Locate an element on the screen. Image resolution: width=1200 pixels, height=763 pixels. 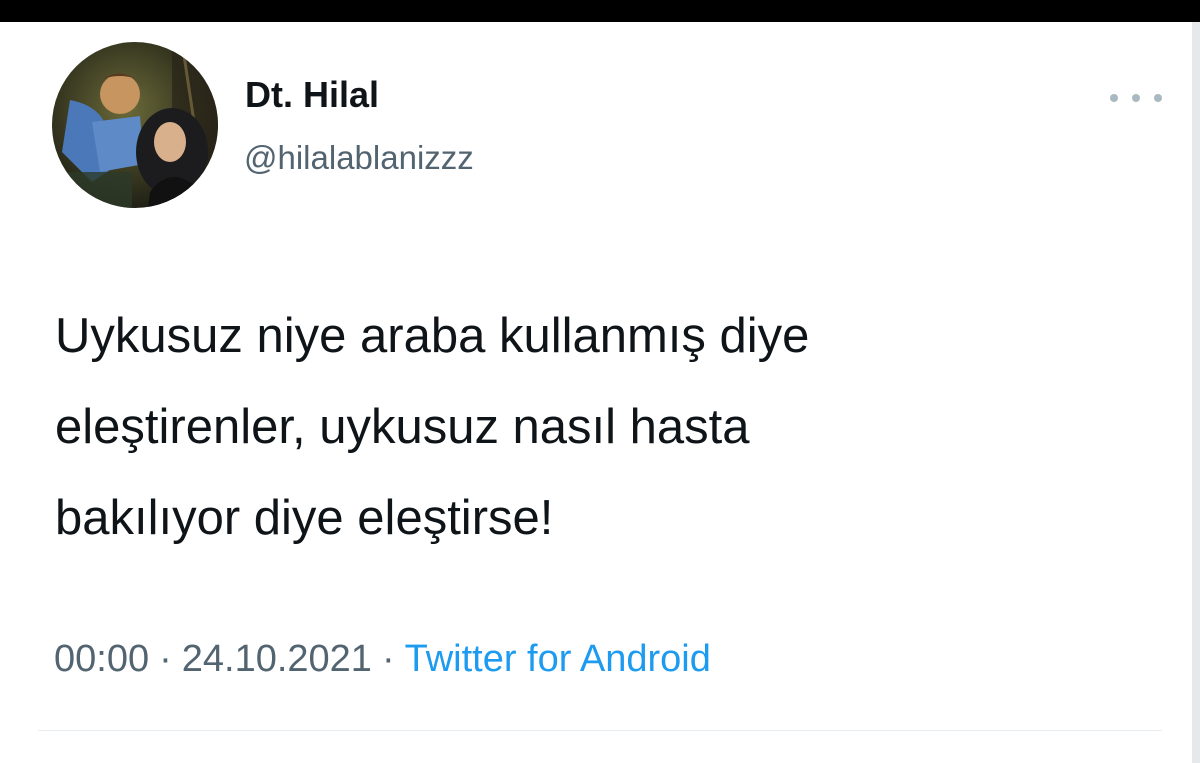
author-display-name: Dt. Hilal is located at coordinates (312, 95).